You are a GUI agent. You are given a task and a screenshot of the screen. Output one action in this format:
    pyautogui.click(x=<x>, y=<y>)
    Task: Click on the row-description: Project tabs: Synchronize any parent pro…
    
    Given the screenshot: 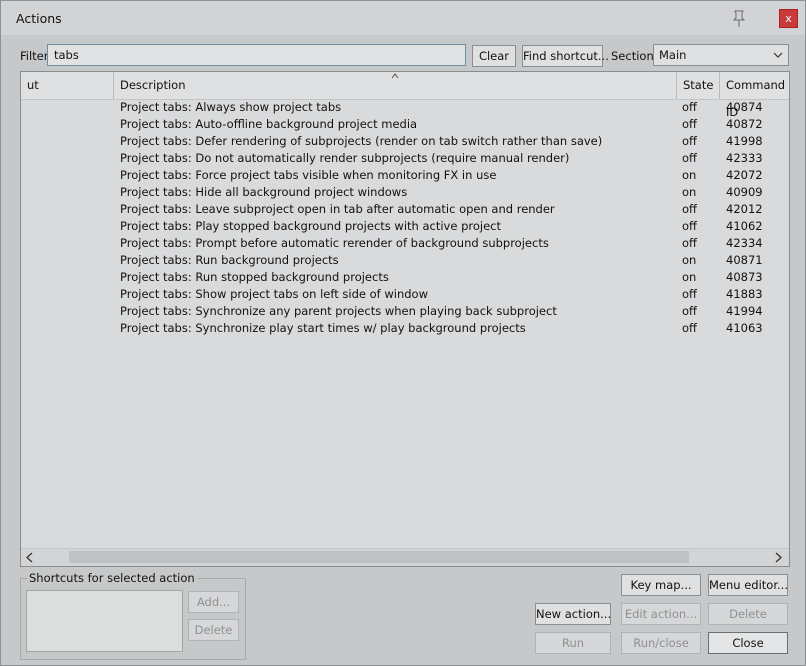 What is the action you would take?
    pyautogui.click(x=338, y=311)
    